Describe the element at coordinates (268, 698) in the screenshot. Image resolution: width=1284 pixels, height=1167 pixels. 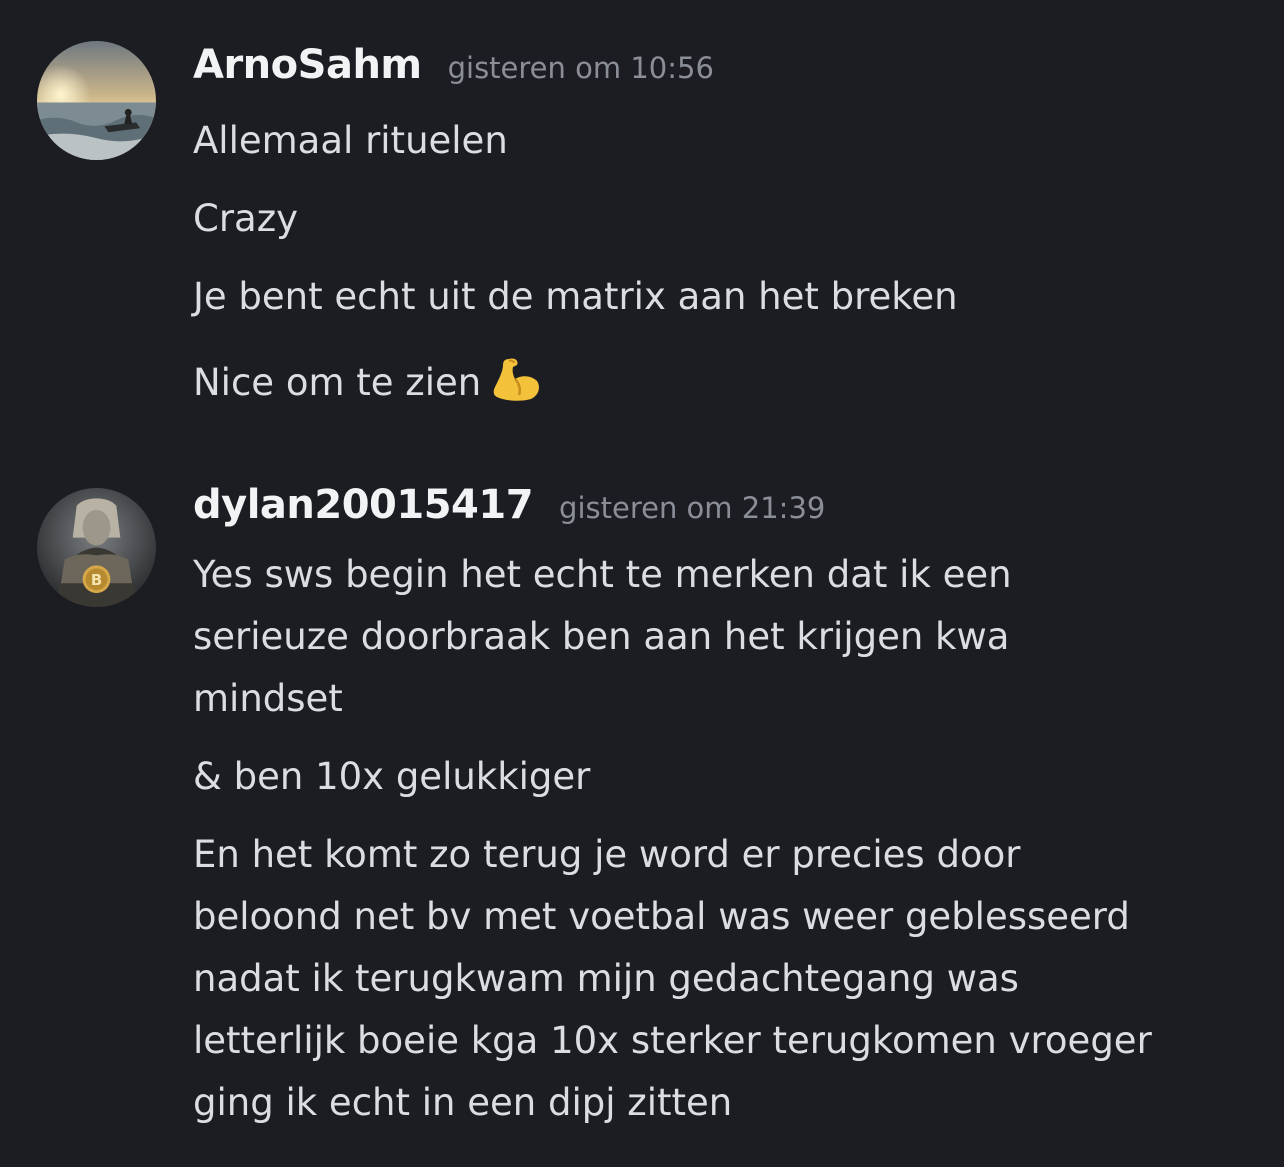
I see `message-text: mindset` at that location.